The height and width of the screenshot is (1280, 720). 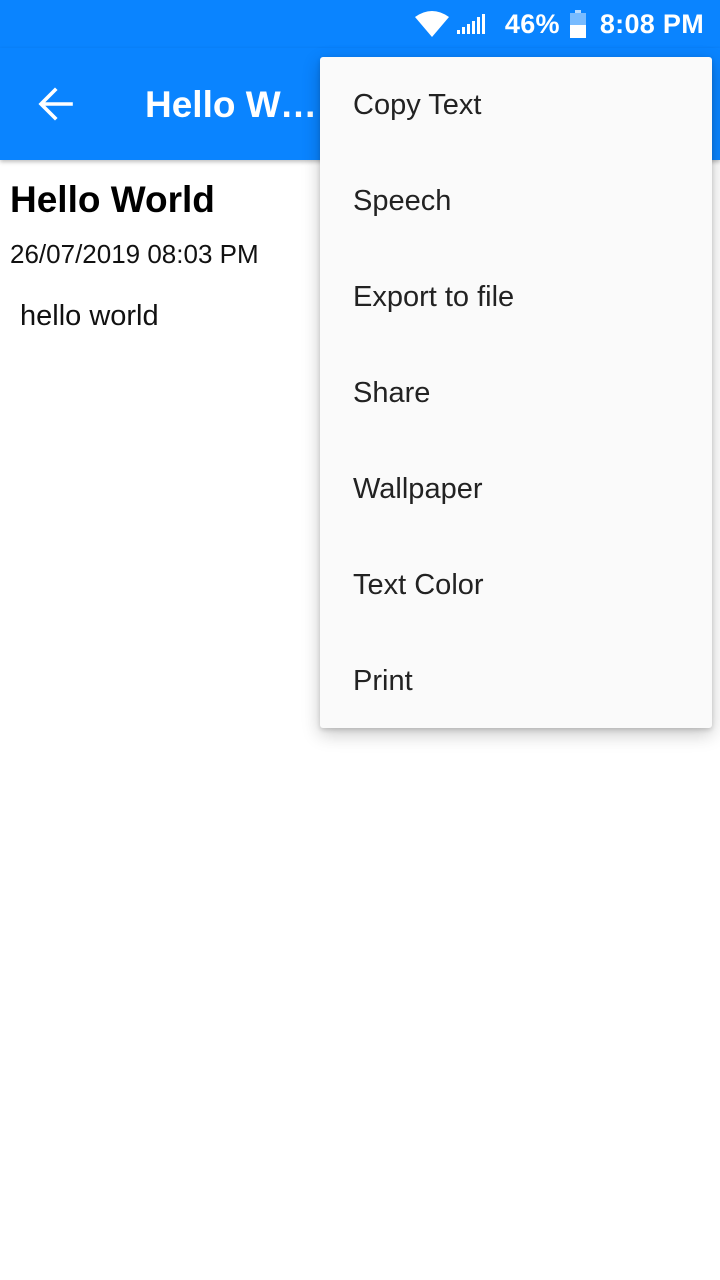 What do you see at coordinates (516, 297) in the screenshot?
I see `menu-item-export-to-file: Export to file` at bounding box center [516, 297].